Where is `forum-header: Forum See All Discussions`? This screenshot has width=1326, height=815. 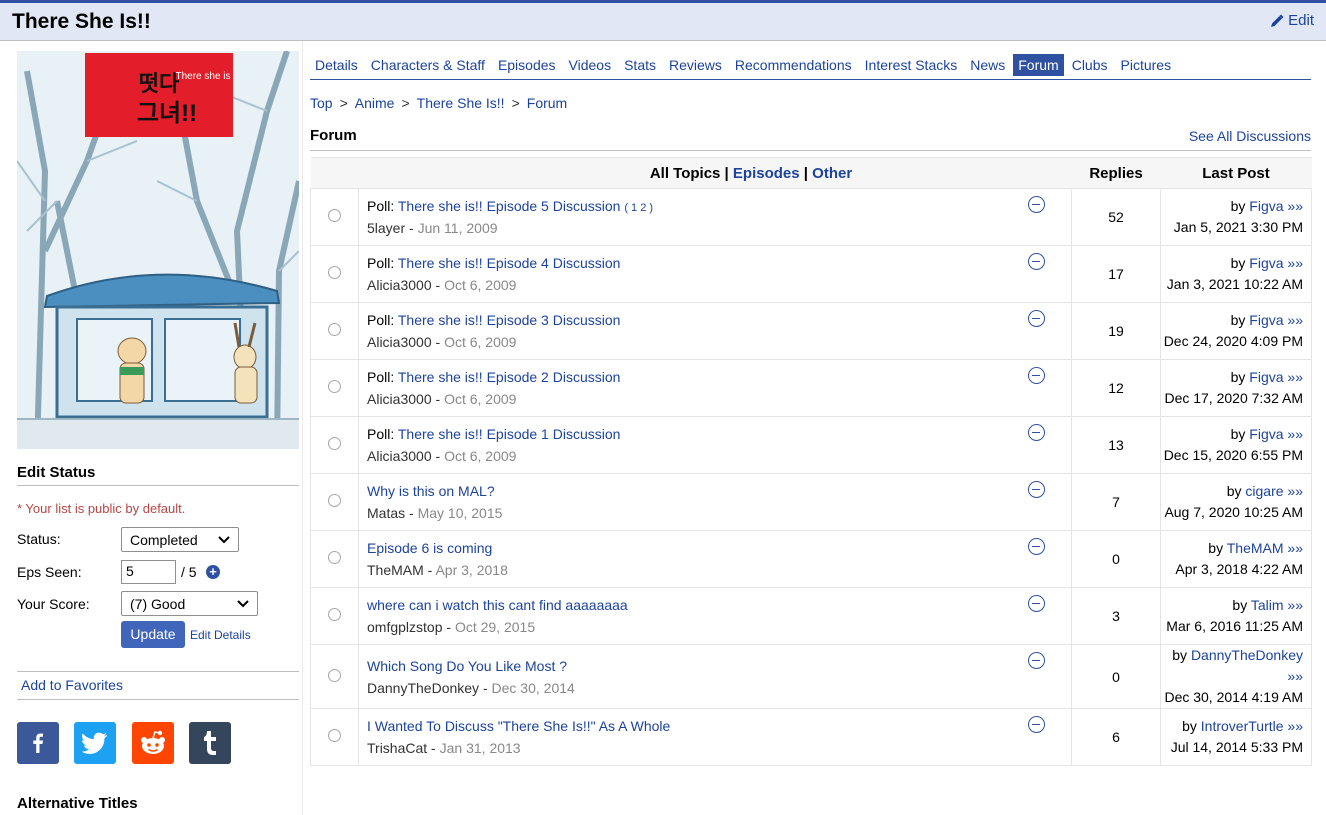
forum-header: Forum See All Discussions is located at coordinates (810, 139).